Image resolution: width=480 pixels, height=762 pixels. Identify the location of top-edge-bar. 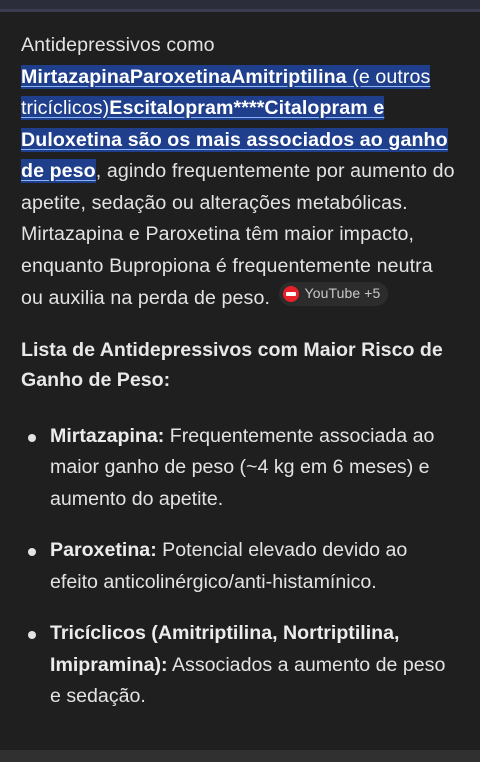
(240, 6).